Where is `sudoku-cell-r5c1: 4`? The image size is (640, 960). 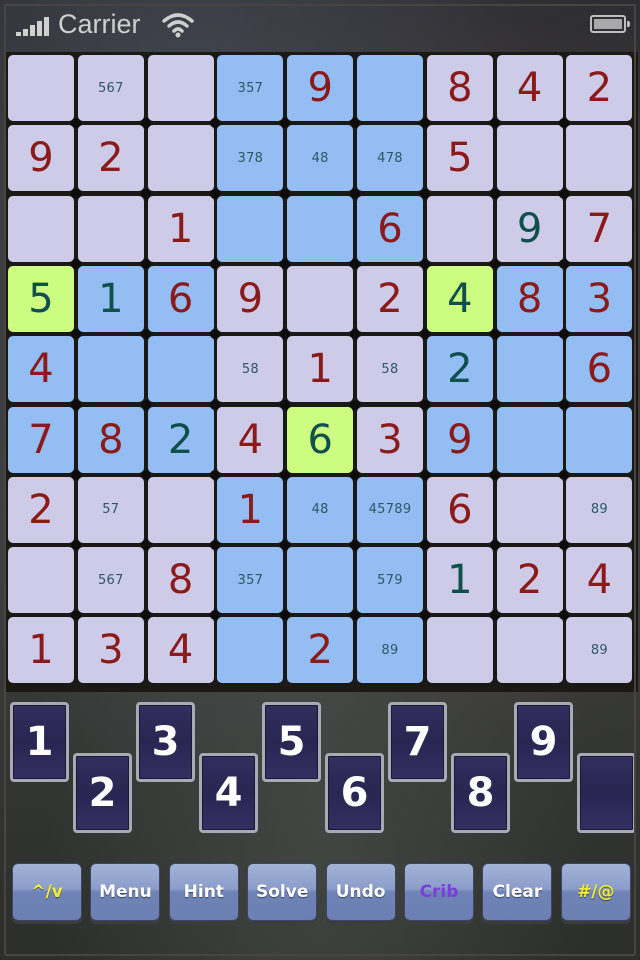
sudoku-cell-r5c1: 4 is located at coordinates (41, 369).